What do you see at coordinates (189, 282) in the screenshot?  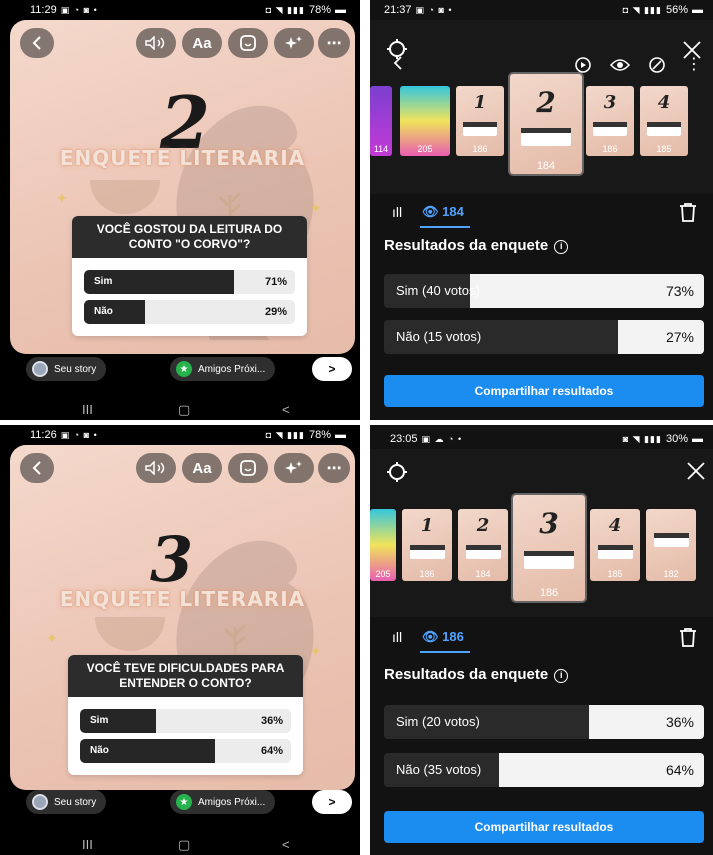 I see `poll-option-sim: Sim 71%` at bounding box center [189, 282].